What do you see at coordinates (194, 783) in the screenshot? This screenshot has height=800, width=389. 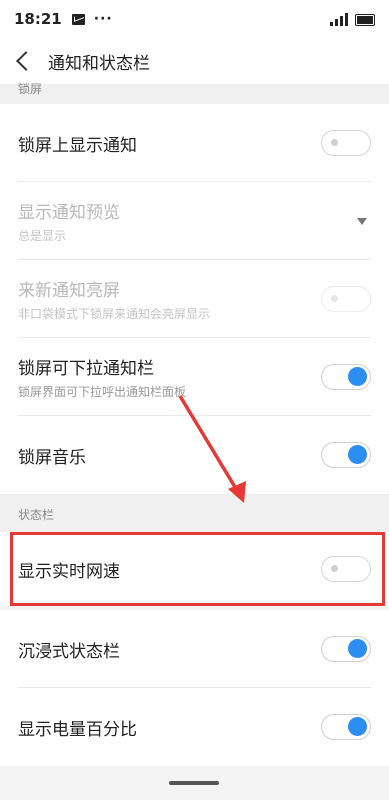 I see `home-gesture-bar` at bounding box center [194, 783].